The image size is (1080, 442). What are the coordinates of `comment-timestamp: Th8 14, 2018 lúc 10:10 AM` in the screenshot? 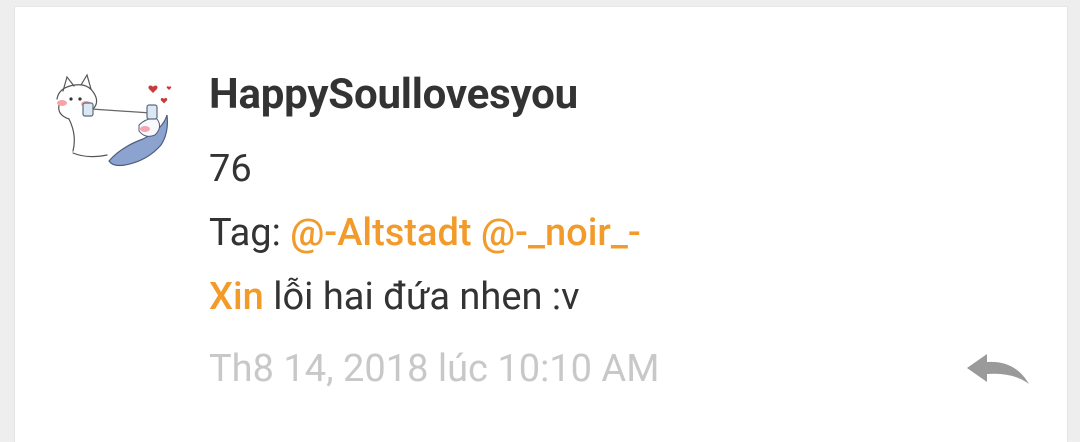 It's located at (434, 369).